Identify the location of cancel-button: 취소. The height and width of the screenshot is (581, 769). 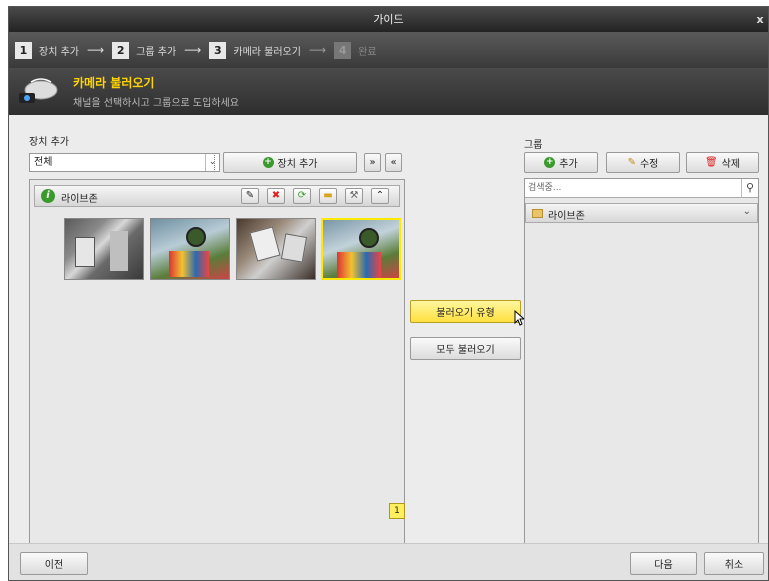
(734, 563).